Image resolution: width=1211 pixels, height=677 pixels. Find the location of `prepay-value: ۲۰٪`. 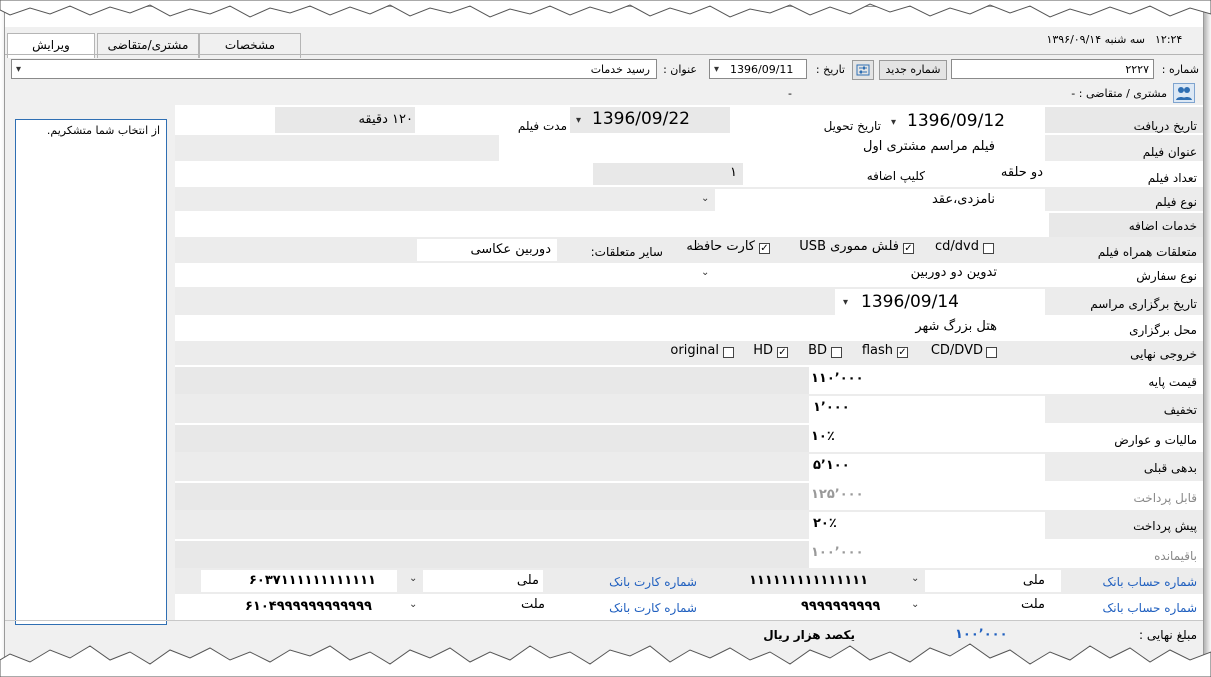

prepay-value: ۲۰٪ is located at coordinates (825, 523).